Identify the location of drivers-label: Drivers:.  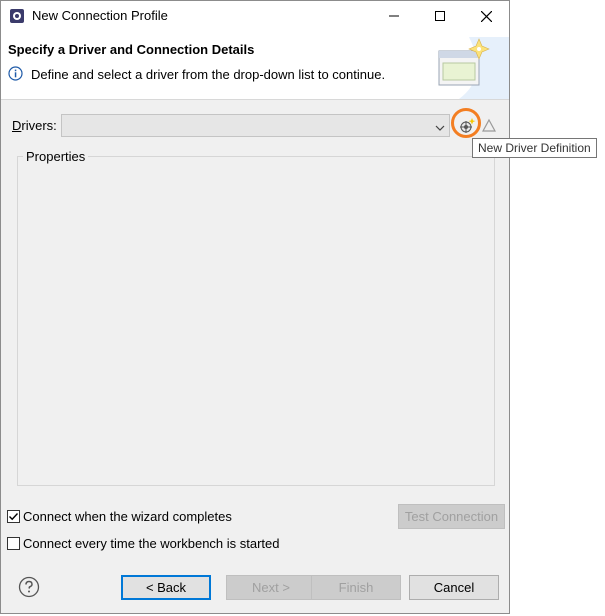
(34, 125).